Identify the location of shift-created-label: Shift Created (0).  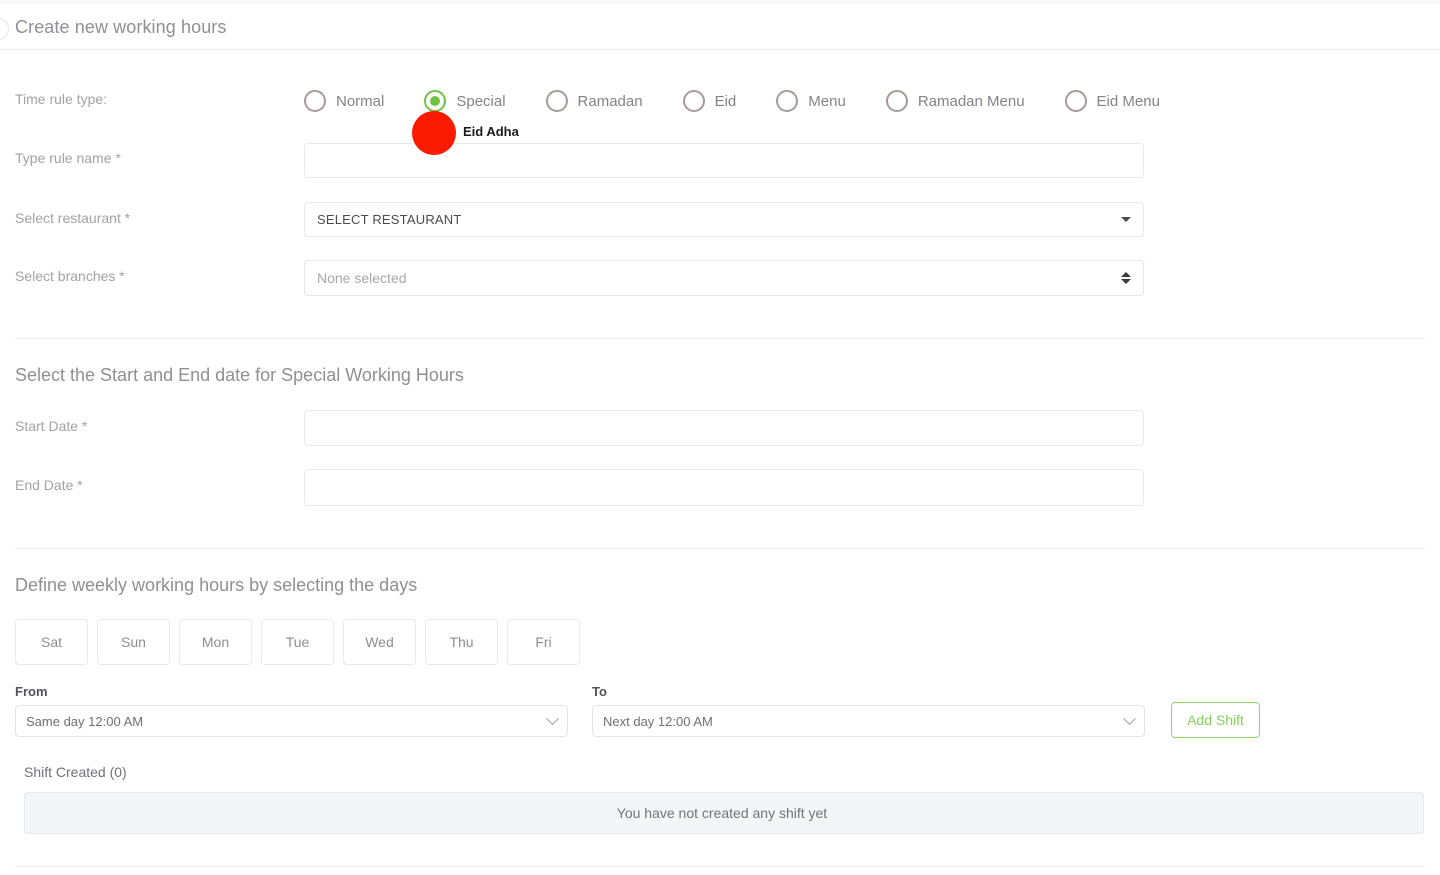
(75, 772).